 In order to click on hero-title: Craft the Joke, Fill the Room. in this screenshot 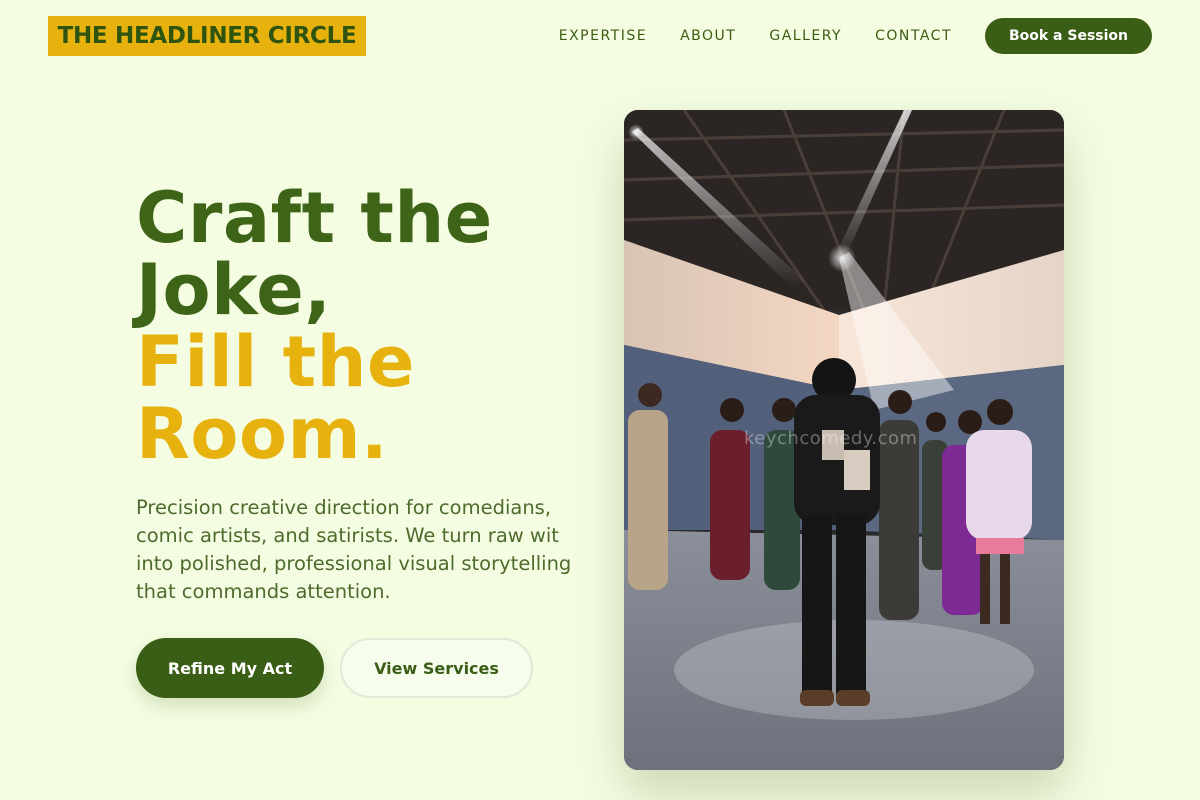, I will do `click(366, 326)`.